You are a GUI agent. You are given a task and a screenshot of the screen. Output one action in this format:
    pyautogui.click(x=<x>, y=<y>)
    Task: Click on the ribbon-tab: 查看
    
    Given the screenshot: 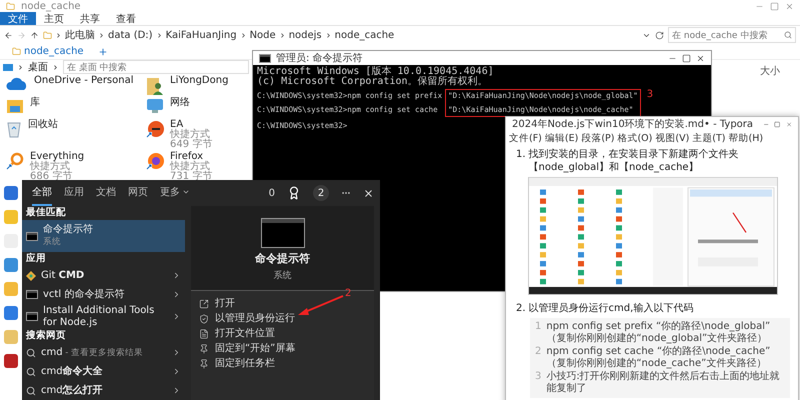 What is the action you would take?
    pyautogui.click(x=126, y=18)
    